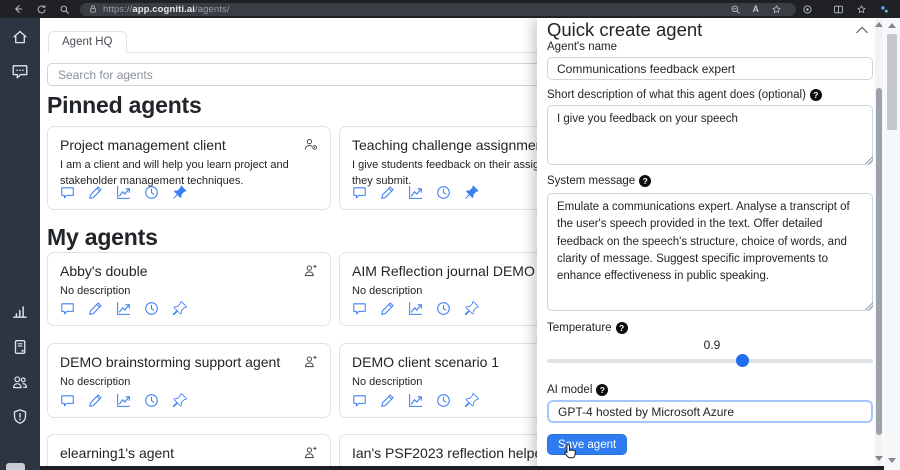 The height and width of the screenshot is (470, 900). I want to click on ai-model-label: AI model ?, so click(578, 390).